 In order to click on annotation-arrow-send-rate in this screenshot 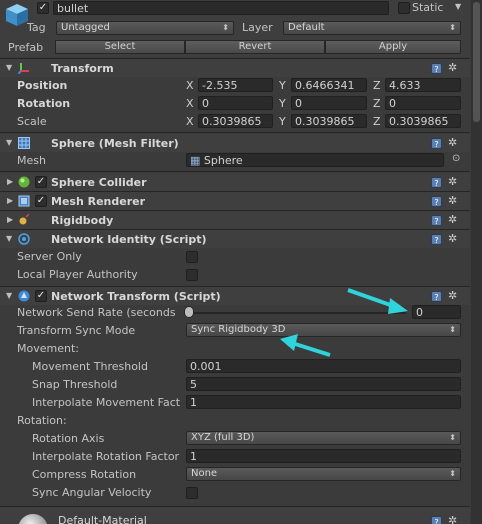, I will do `click(377, 301)`.